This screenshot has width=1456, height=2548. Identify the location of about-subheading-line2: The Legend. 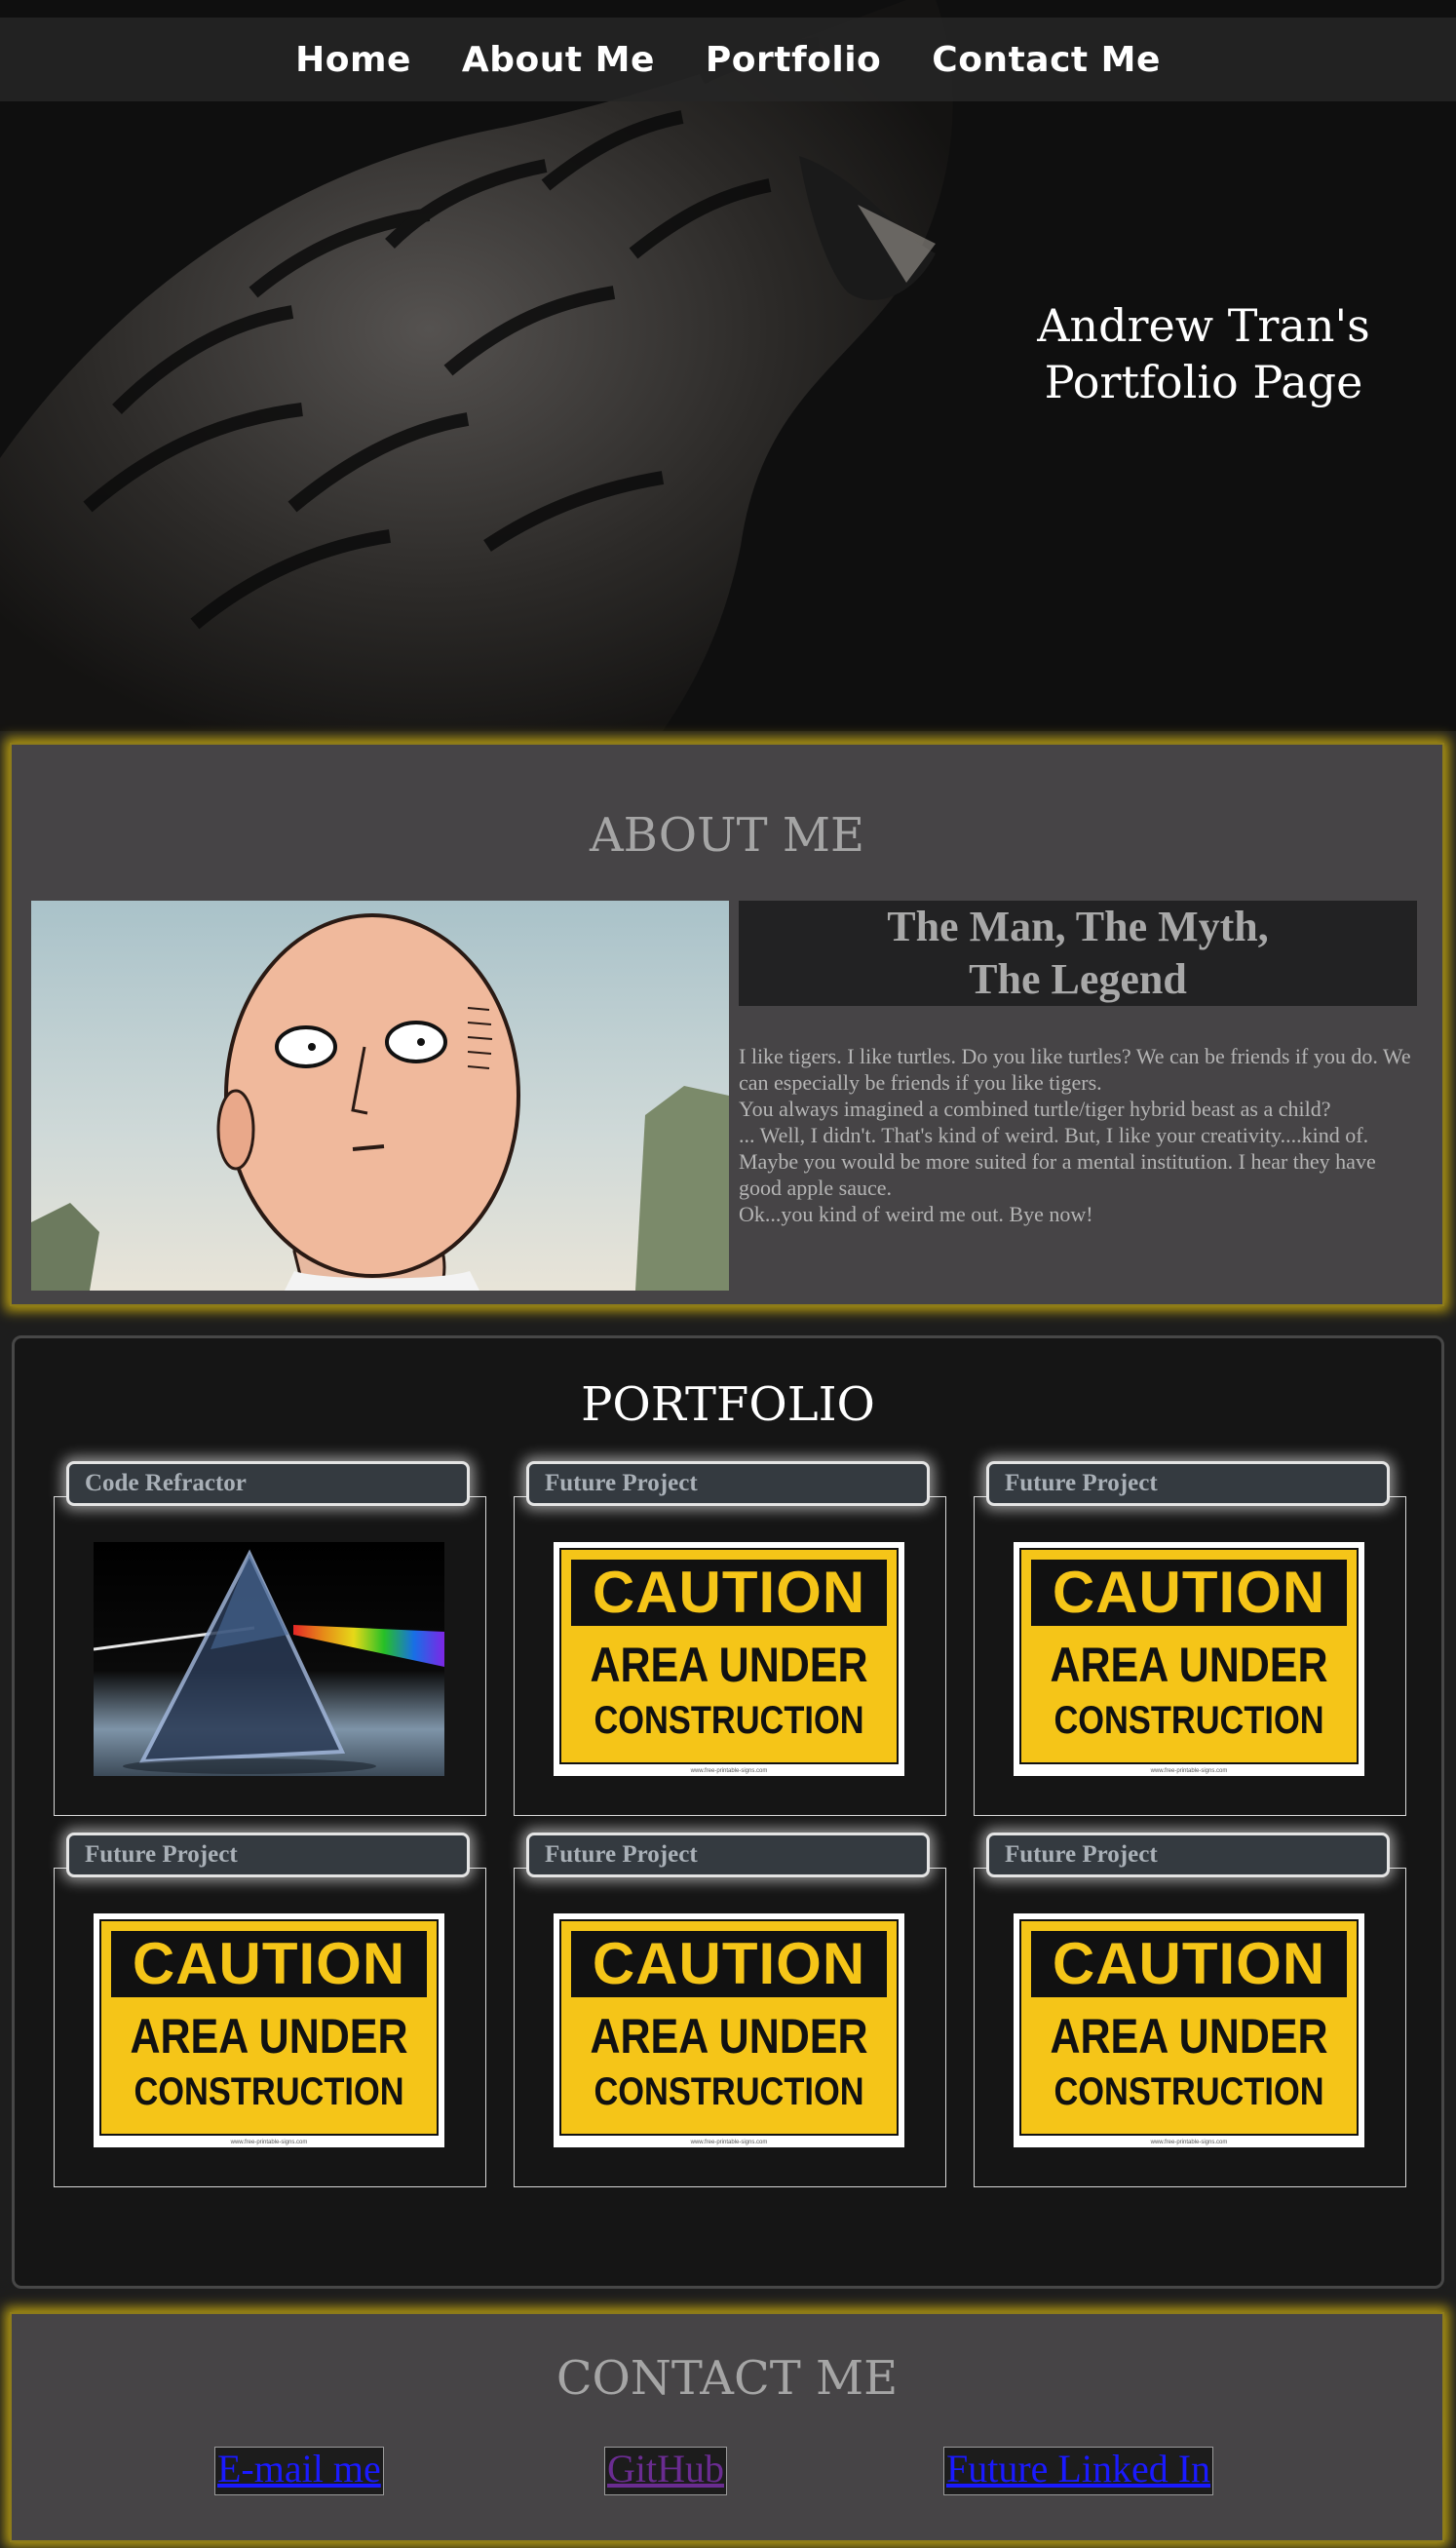
(1078, 979).